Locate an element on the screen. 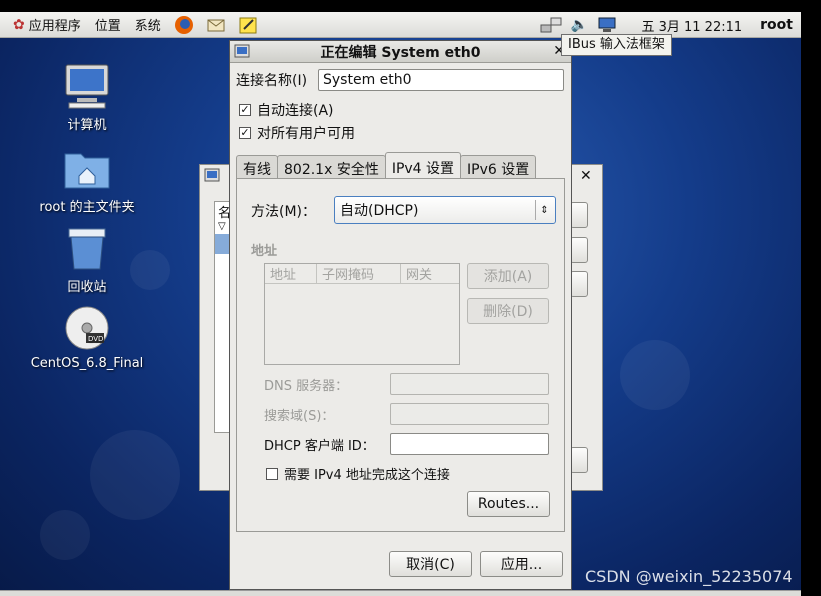 The height and width of the screenshot is (596, 821). address-section-label: 地址 is located at coordinates (264, 251).